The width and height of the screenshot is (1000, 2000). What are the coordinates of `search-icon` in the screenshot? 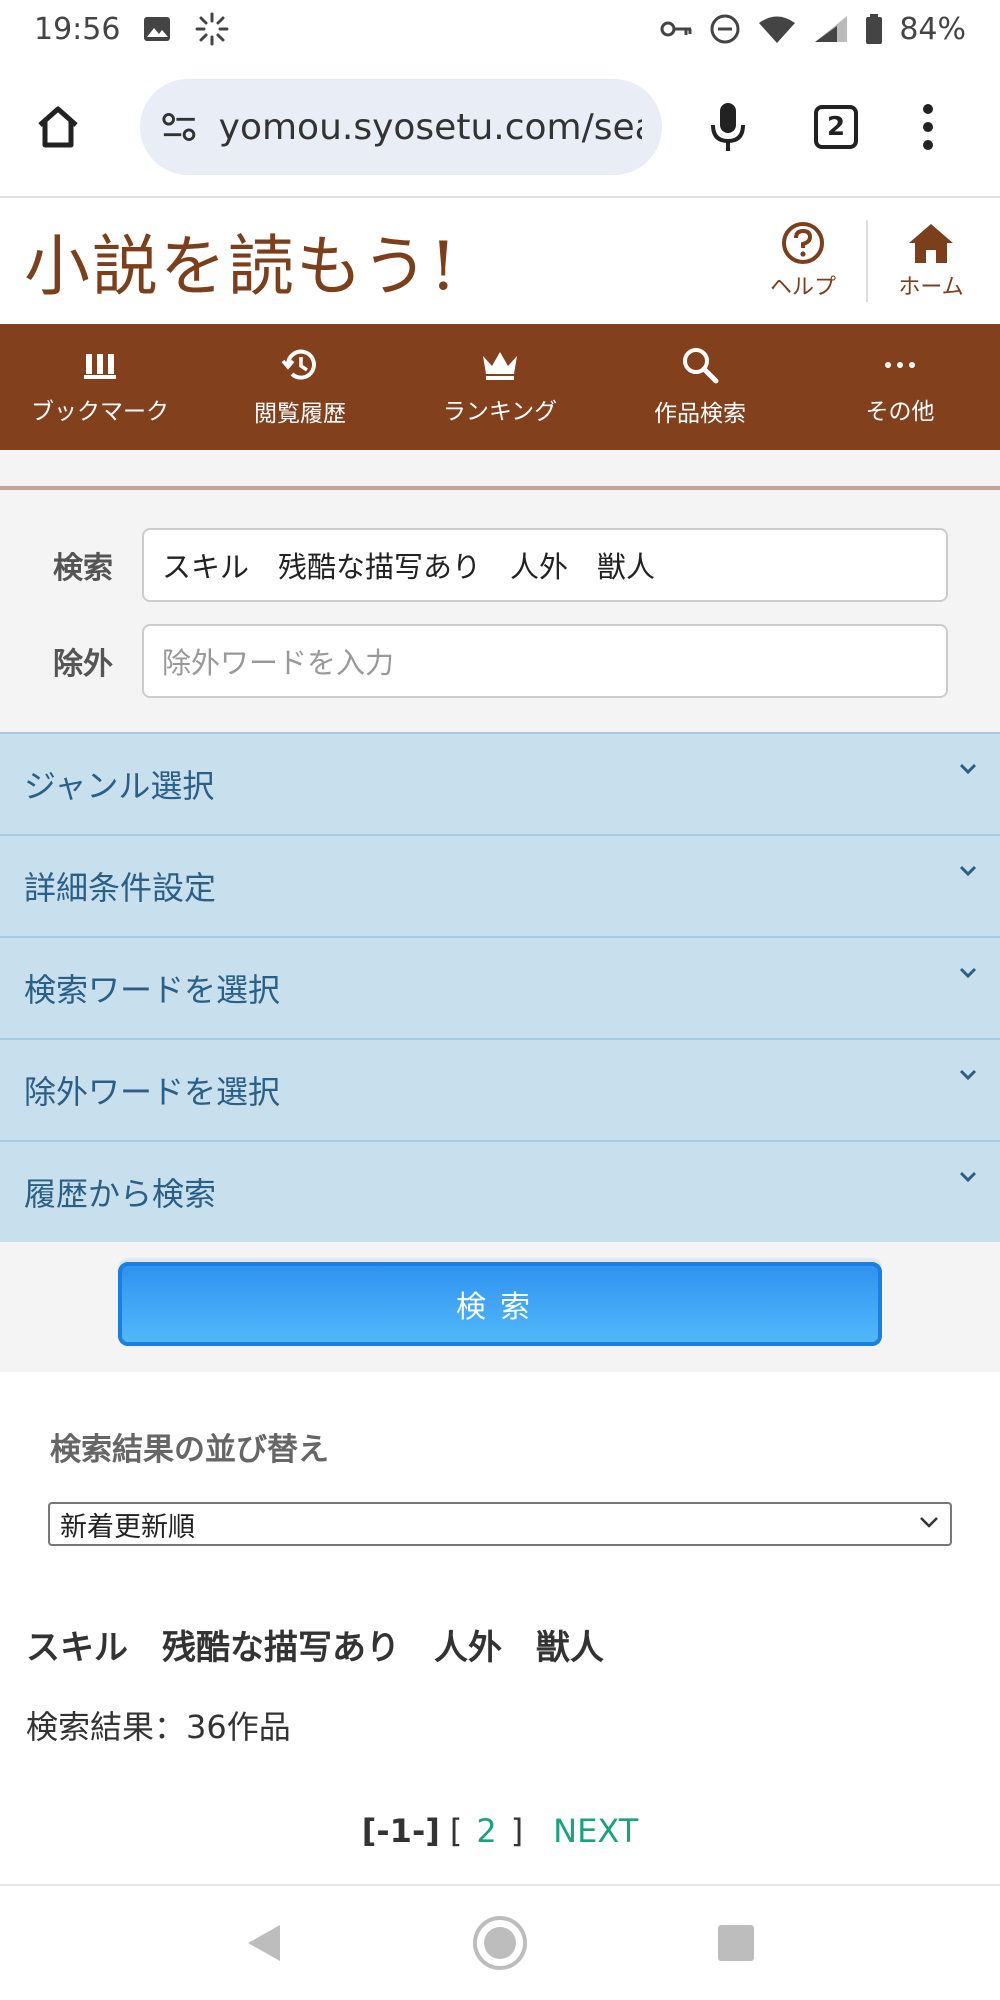 It's located at (701, 366).